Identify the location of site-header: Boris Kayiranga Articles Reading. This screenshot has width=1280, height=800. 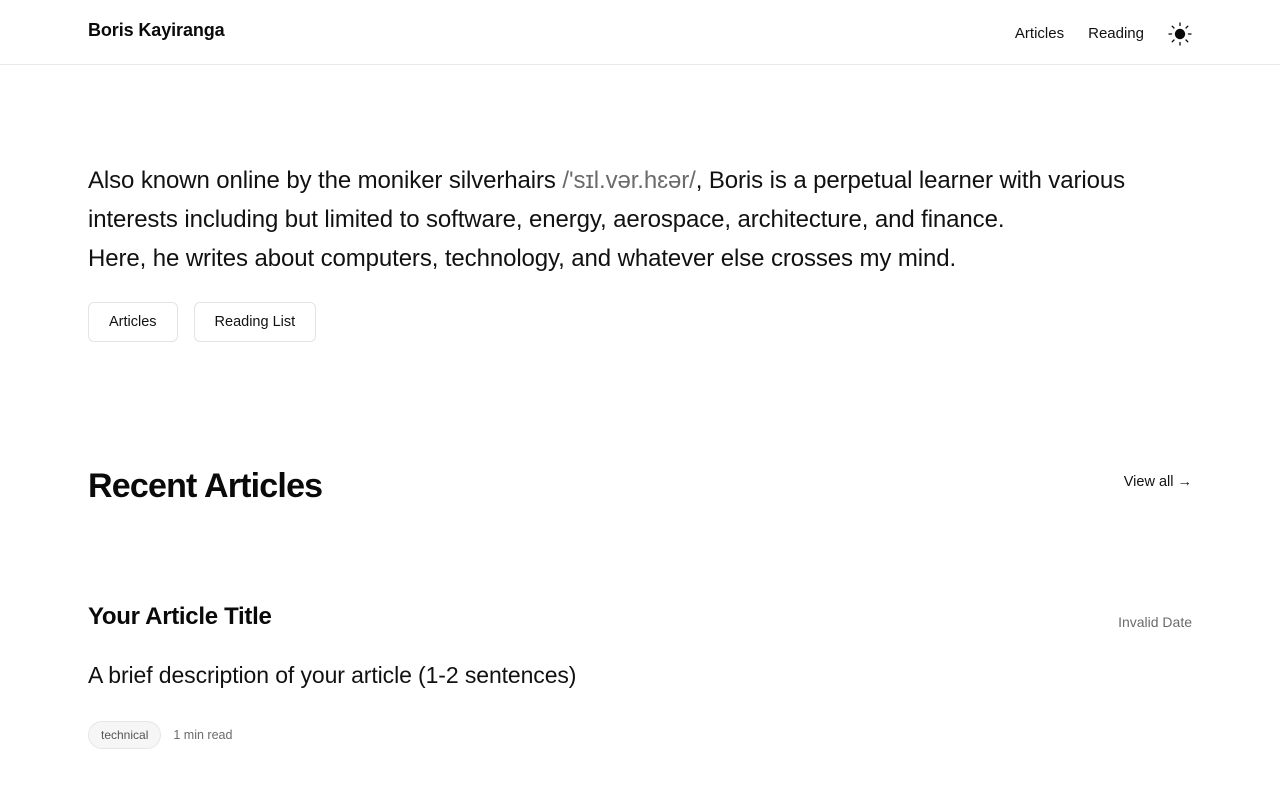
(640, 32).